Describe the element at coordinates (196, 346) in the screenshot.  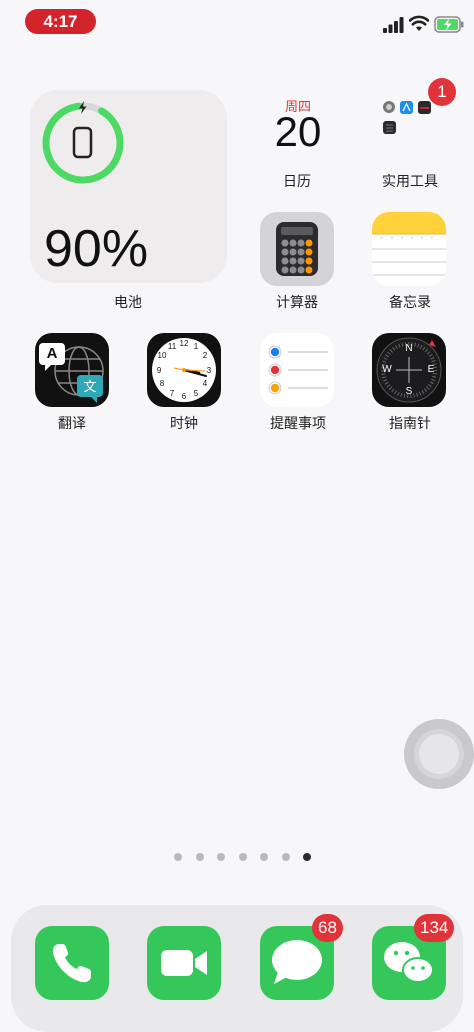
I see `svg-text: 1` at that location.